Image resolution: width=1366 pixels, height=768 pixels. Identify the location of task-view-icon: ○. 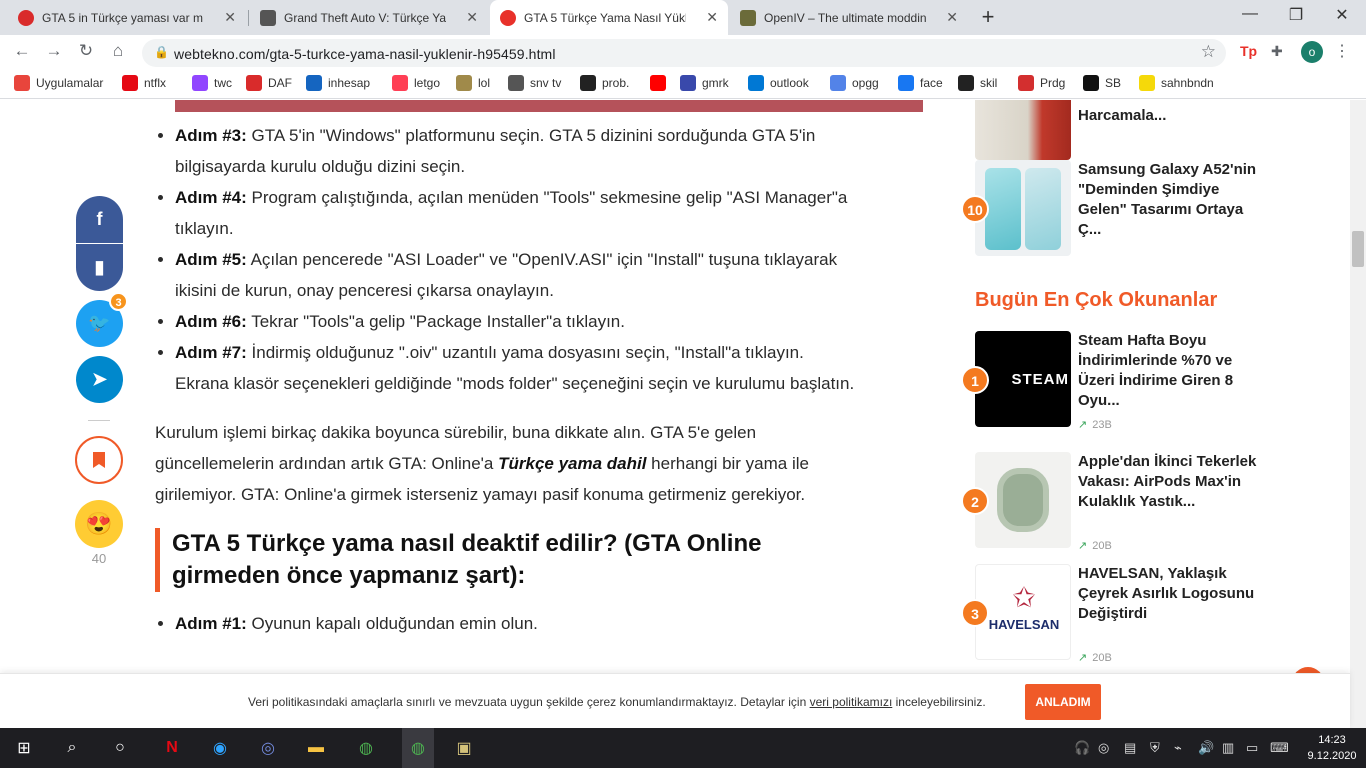
(120, 748).